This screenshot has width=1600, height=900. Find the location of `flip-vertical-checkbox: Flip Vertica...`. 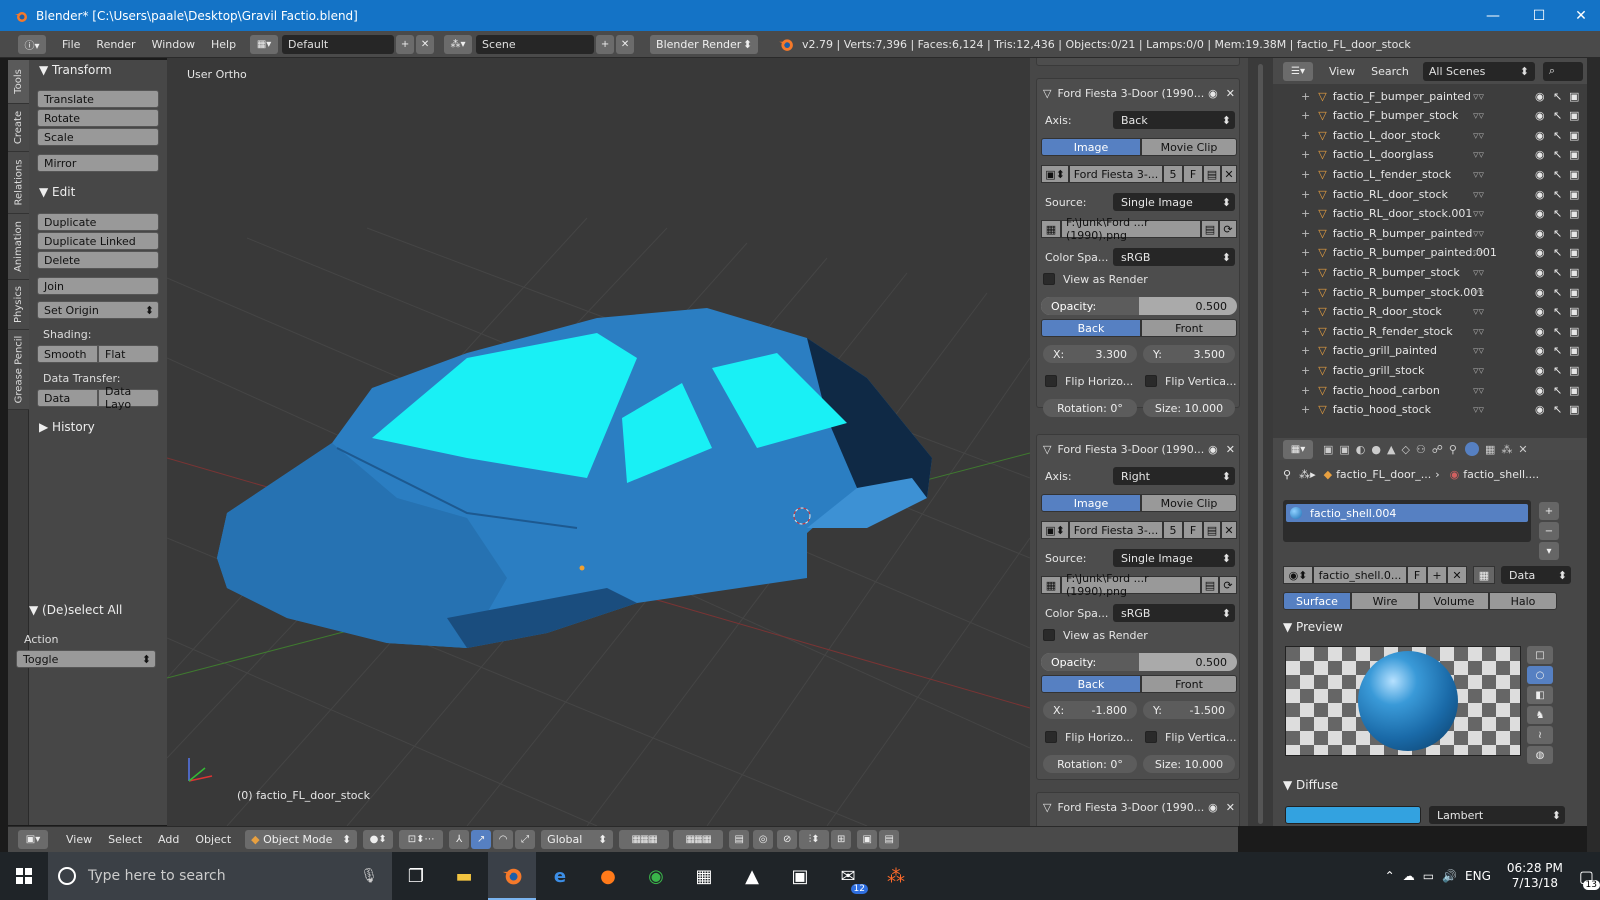

flip-vertical-checkbox: Flip Vertica... is located at coordinates (1193, 737).